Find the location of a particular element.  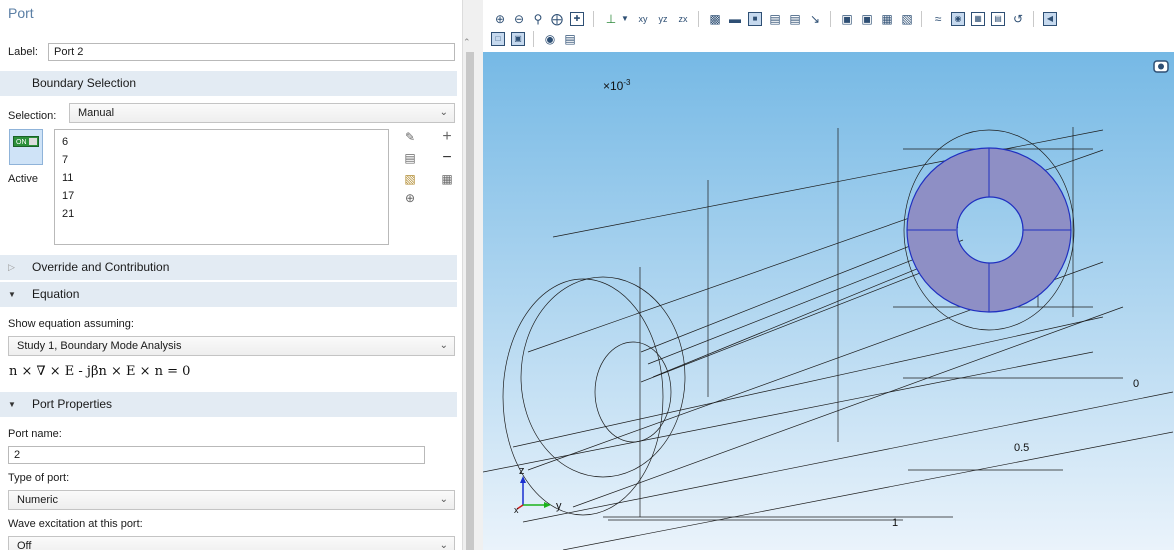

camera-view-icon is located at coordinates (1161, 66).